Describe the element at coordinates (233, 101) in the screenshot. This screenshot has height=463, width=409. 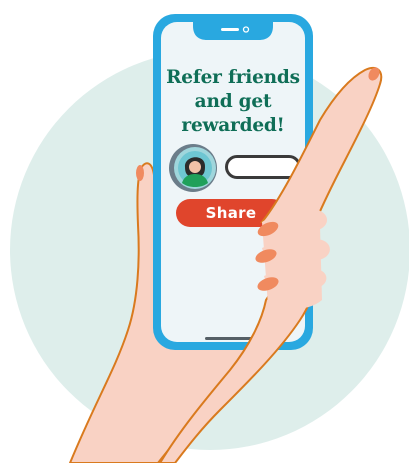
I see `headline: Refer friends and get rewarded!` at that location.